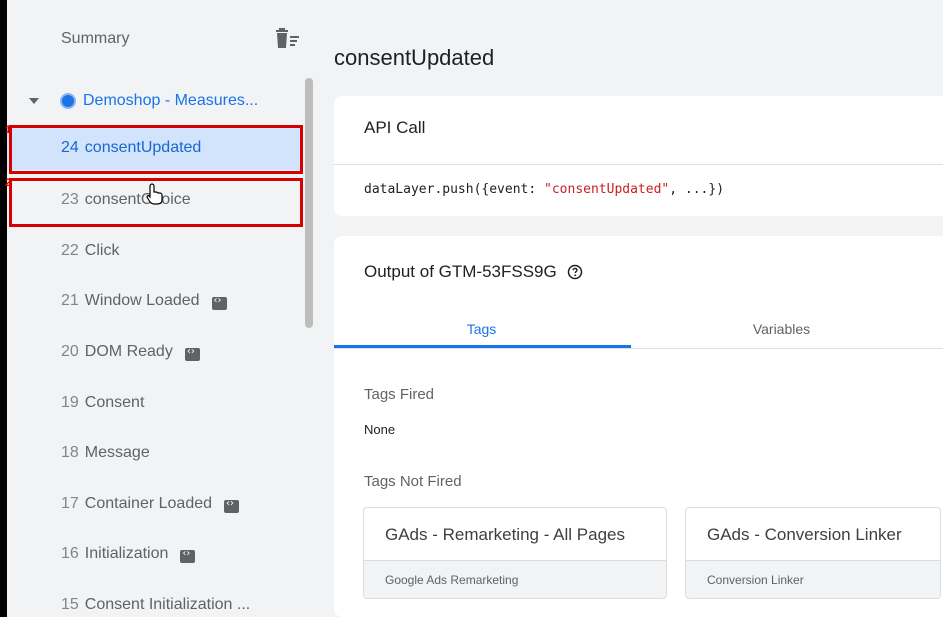 The image size is (943, 617). Describe the element at coordinates (697, 189) in the screenshot. I see `api-code-suffix: , ...})` at that location.